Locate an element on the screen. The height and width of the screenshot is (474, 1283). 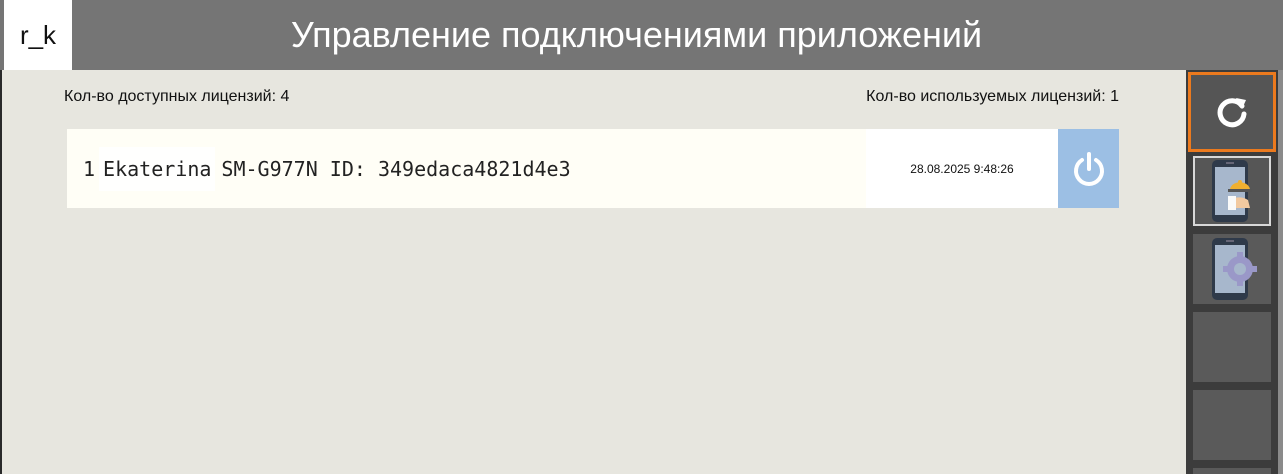
available-licenses-label: Кол-во доступных лицензий: 4 is located at coordinates (177, 96).